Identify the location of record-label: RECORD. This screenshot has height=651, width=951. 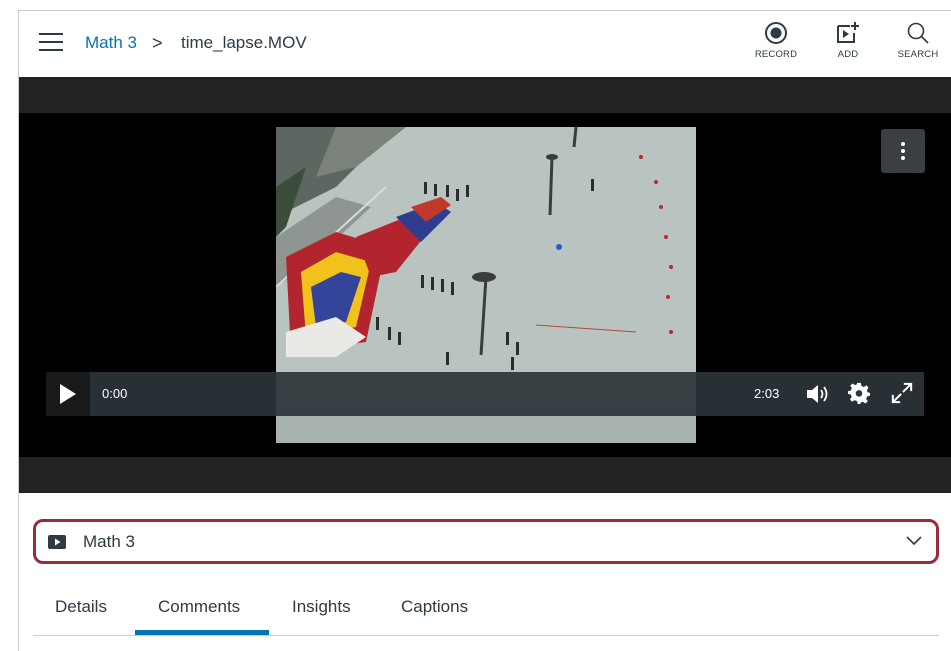
(776, 54).